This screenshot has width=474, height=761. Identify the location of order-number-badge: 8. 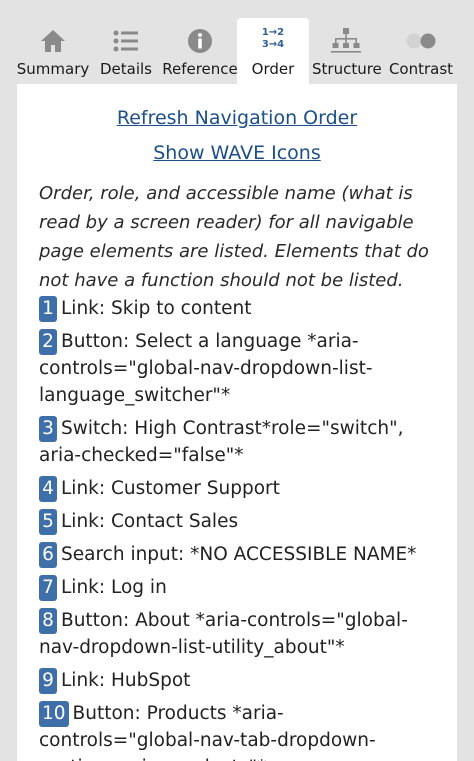
(48, 621).